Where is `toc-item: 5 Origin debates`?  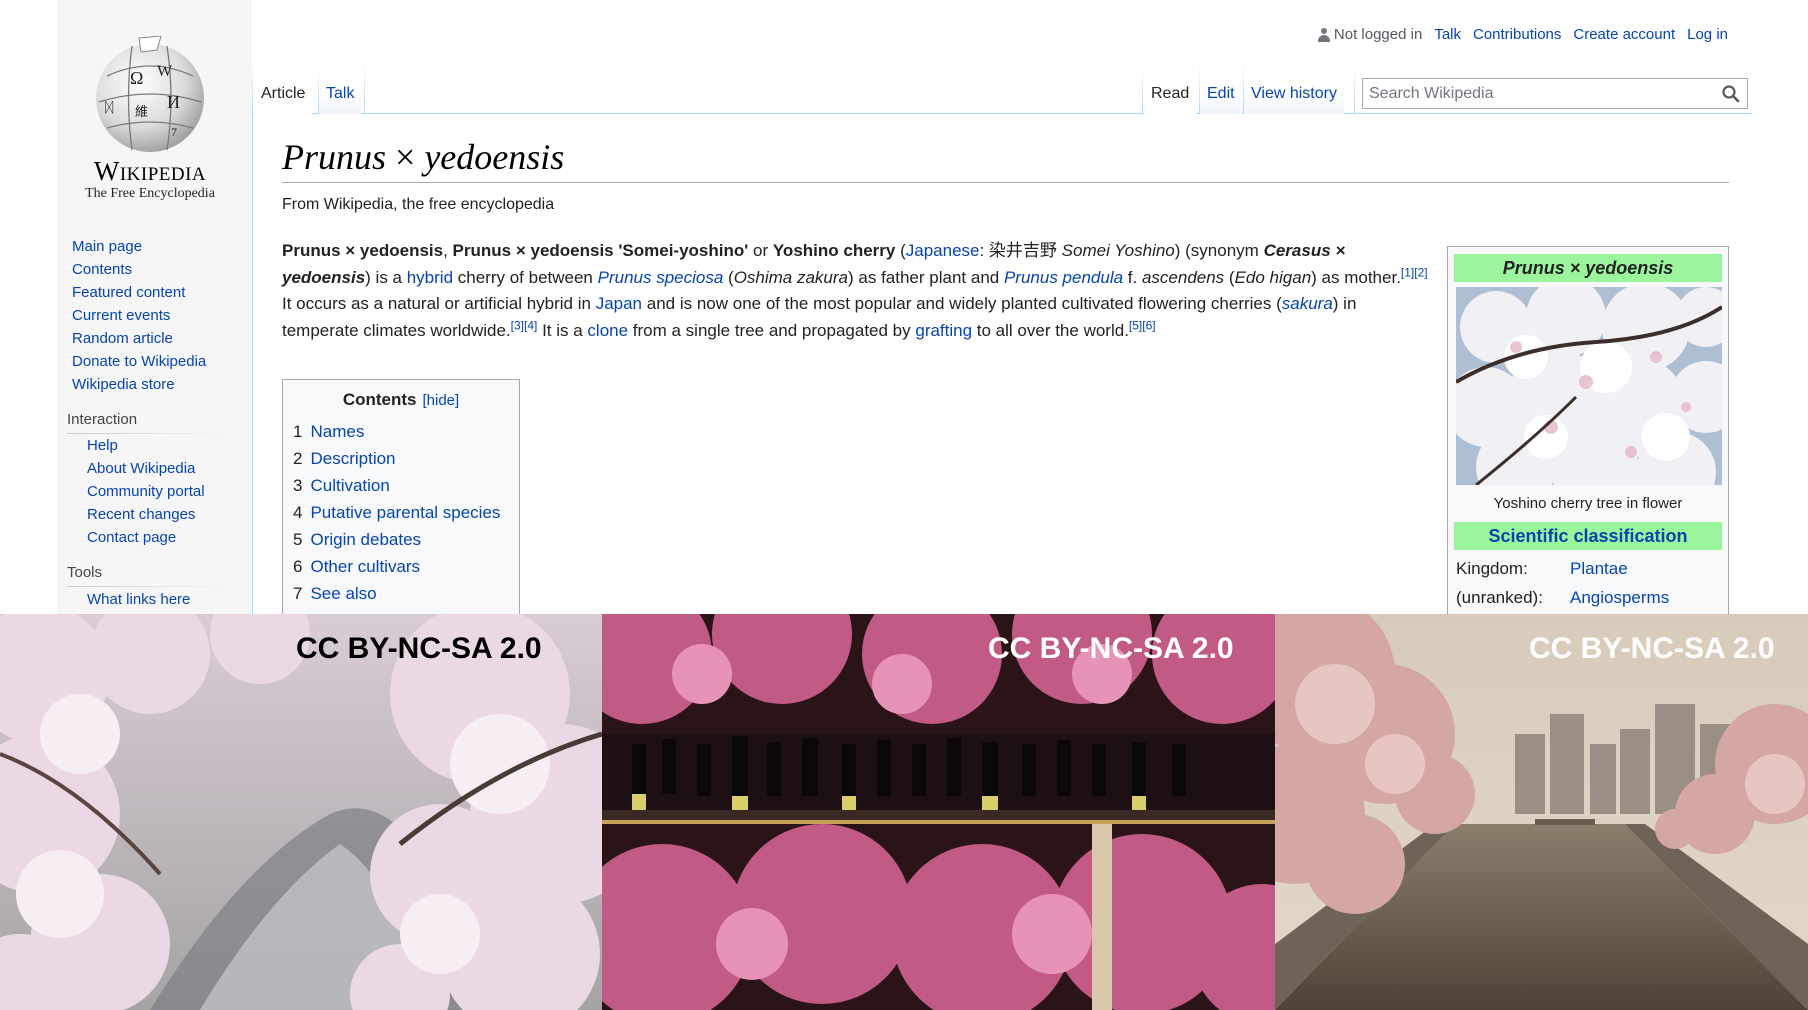
toc-item: 5 Origin debates is located at coordinates (401, 539).